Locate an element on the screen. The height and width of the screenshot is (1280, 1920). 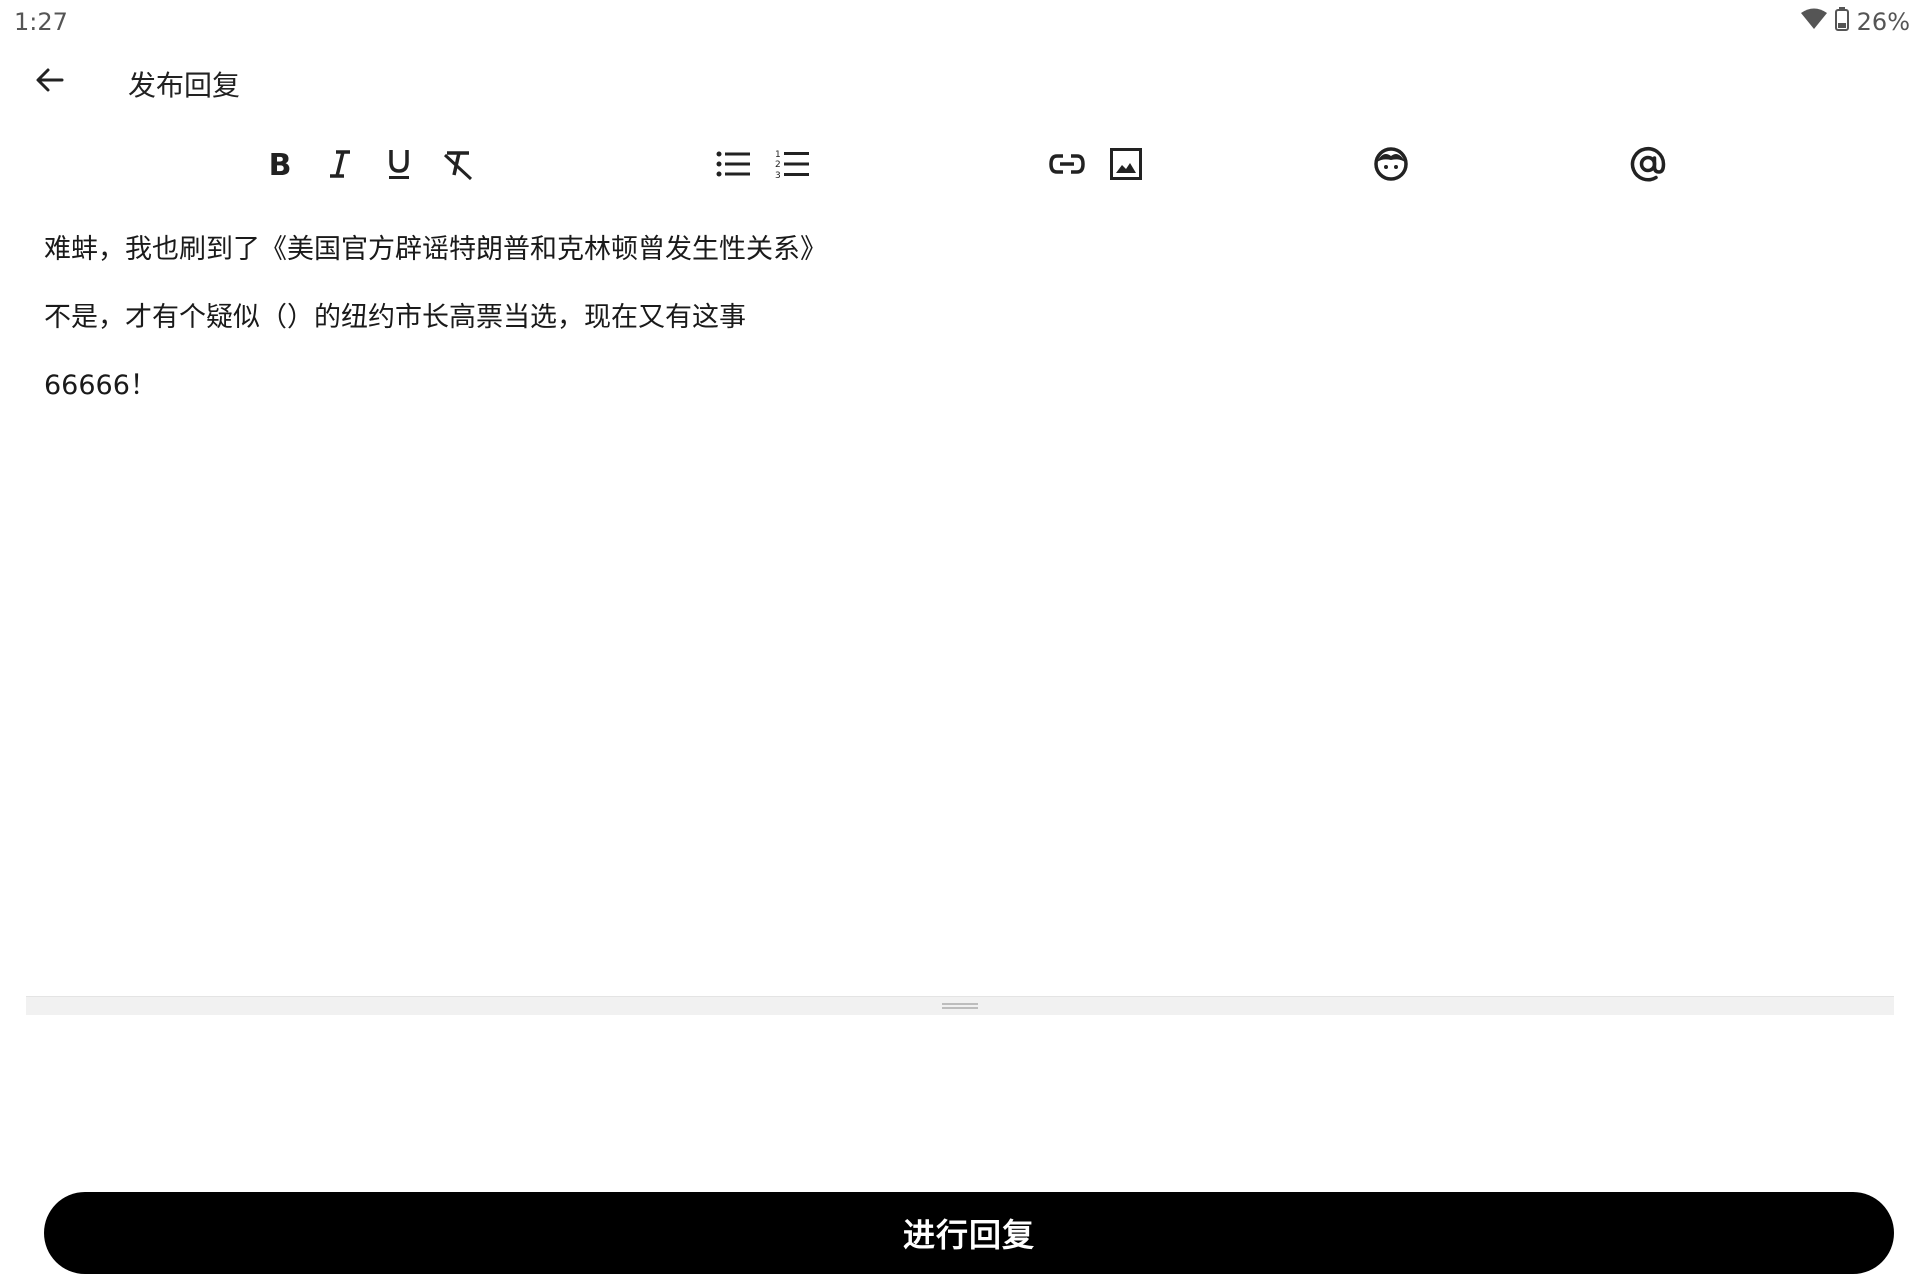
image-button is located at coordinates (1126, 164).